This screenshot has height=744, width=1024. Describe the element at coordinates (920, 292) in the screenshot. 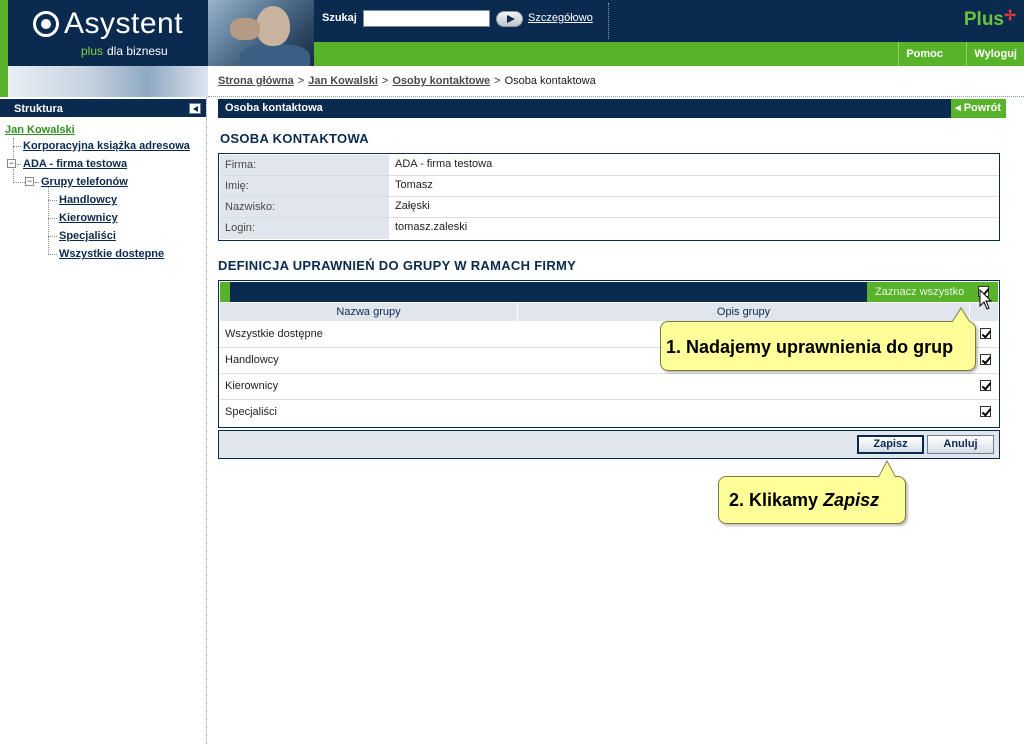

I see `select-all-label: Zaznacz wszystko` at that location.